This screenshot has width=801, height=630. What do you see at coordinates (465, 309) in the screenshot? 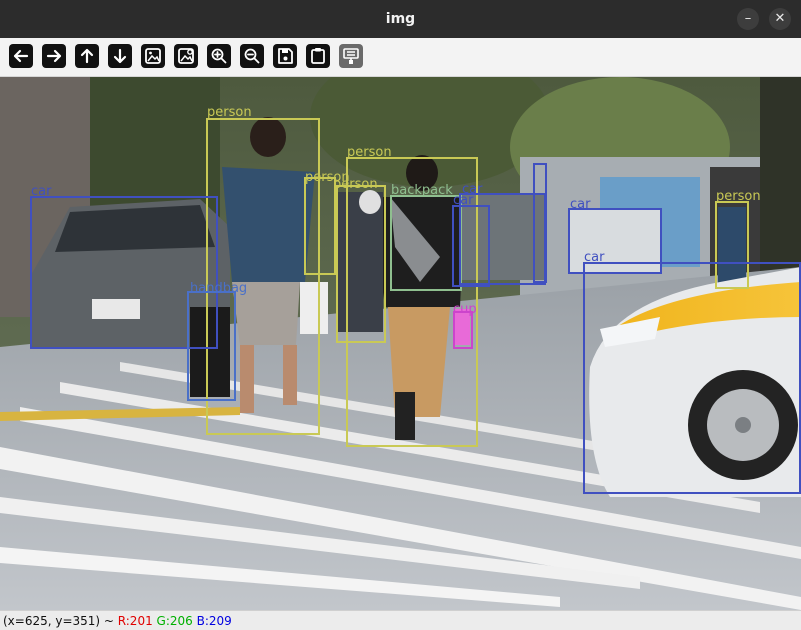
I see `detection-label: cup` at bounding box center [465, 309].